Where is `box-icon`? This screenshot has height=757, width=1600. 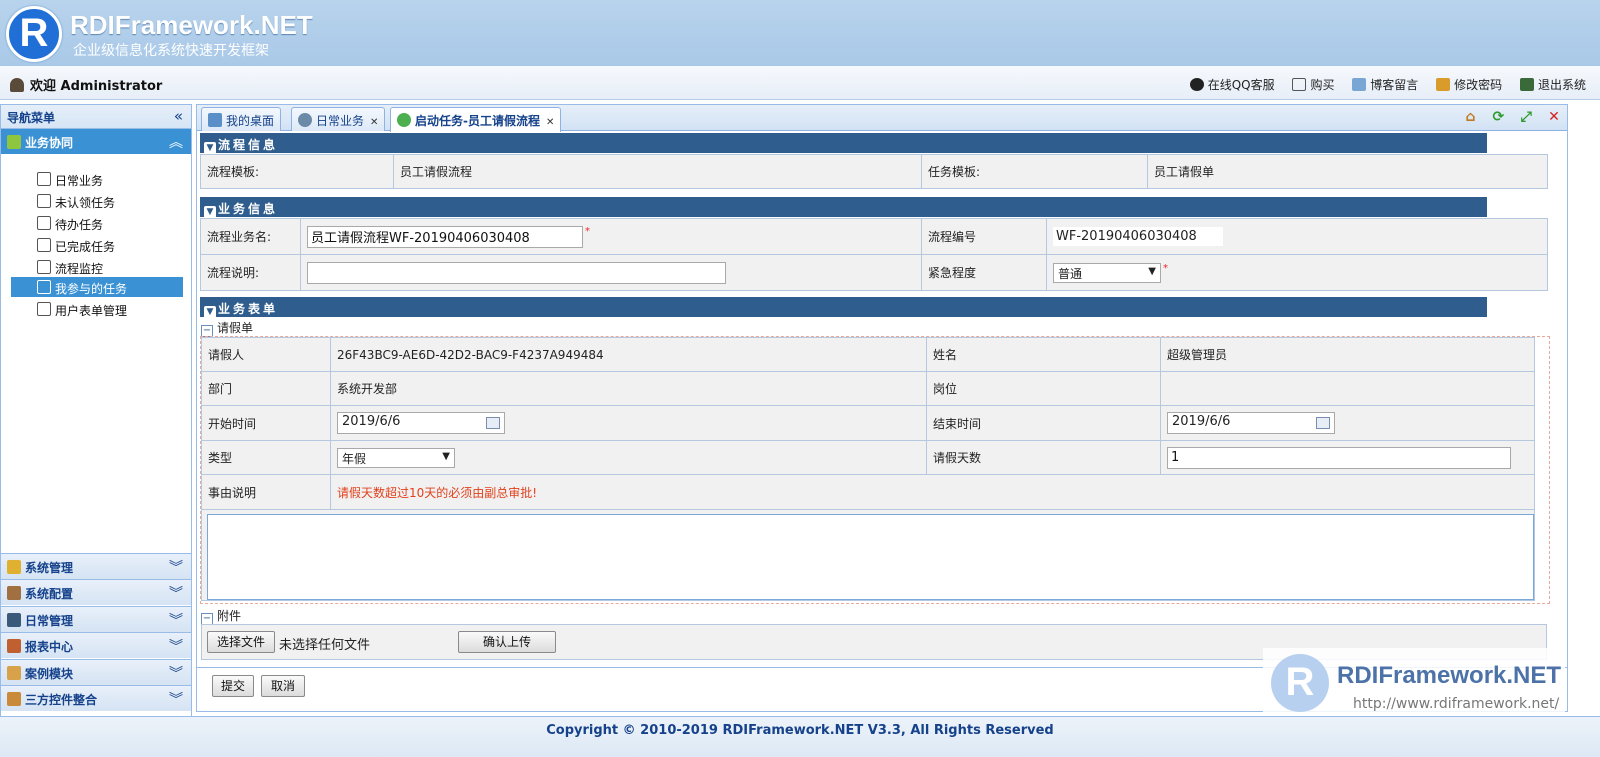
box-icon is located at coordinates (14, 673).